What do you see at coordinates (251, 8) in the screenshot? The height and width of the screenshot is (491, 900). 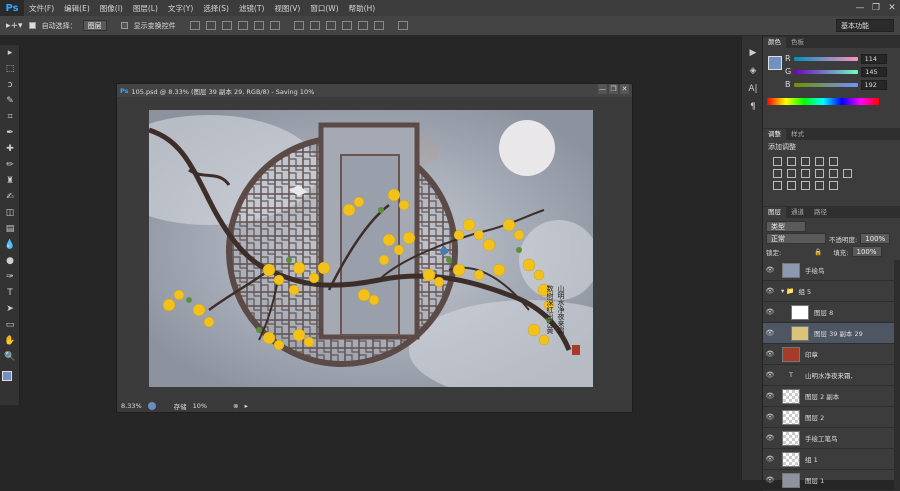 I see `menu-filter: 滤镜(T)` at bounding box center [251, 8].